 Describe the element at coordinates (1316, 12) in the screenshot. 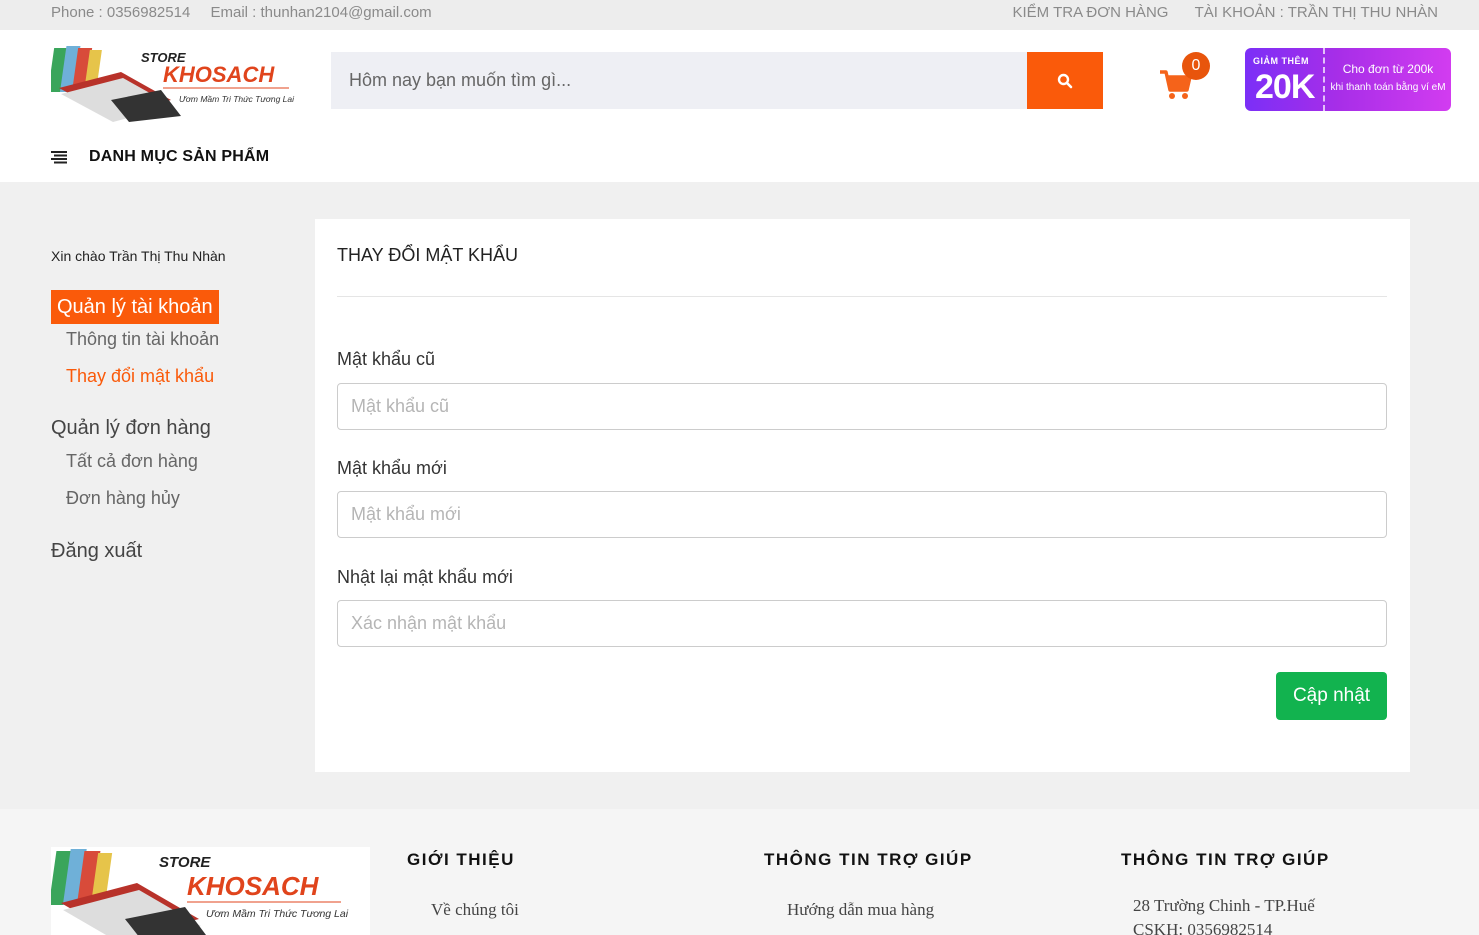

I see `account-link: TÀI KHOẢN : TRẦN THỊ THU NHÀN` at that location.